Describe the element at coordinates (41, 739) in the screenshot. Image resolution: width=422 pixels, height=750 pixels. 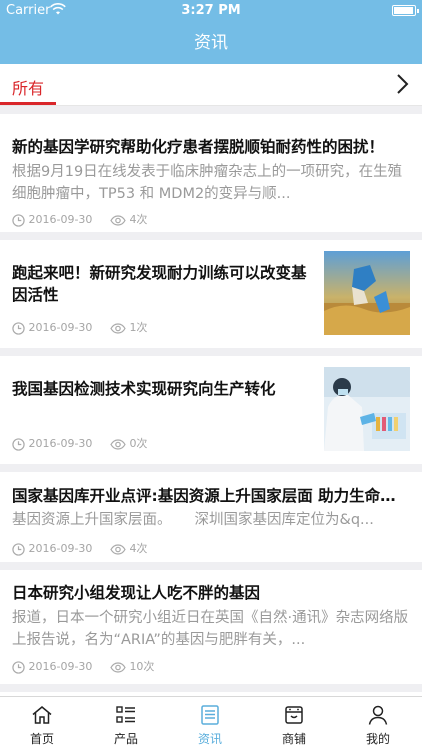
I see `tab-label: 首页` at that location.